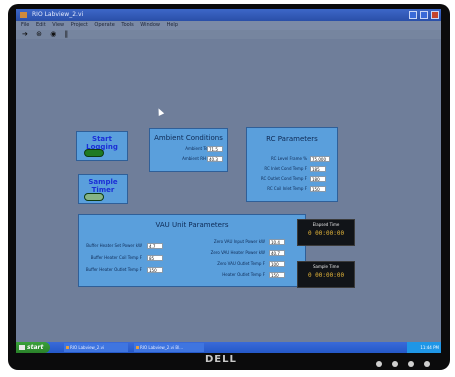 The image size is (455, 377). I want to click on heater-outlet-label: Heater Outlet Temp F, so click(243, 274).